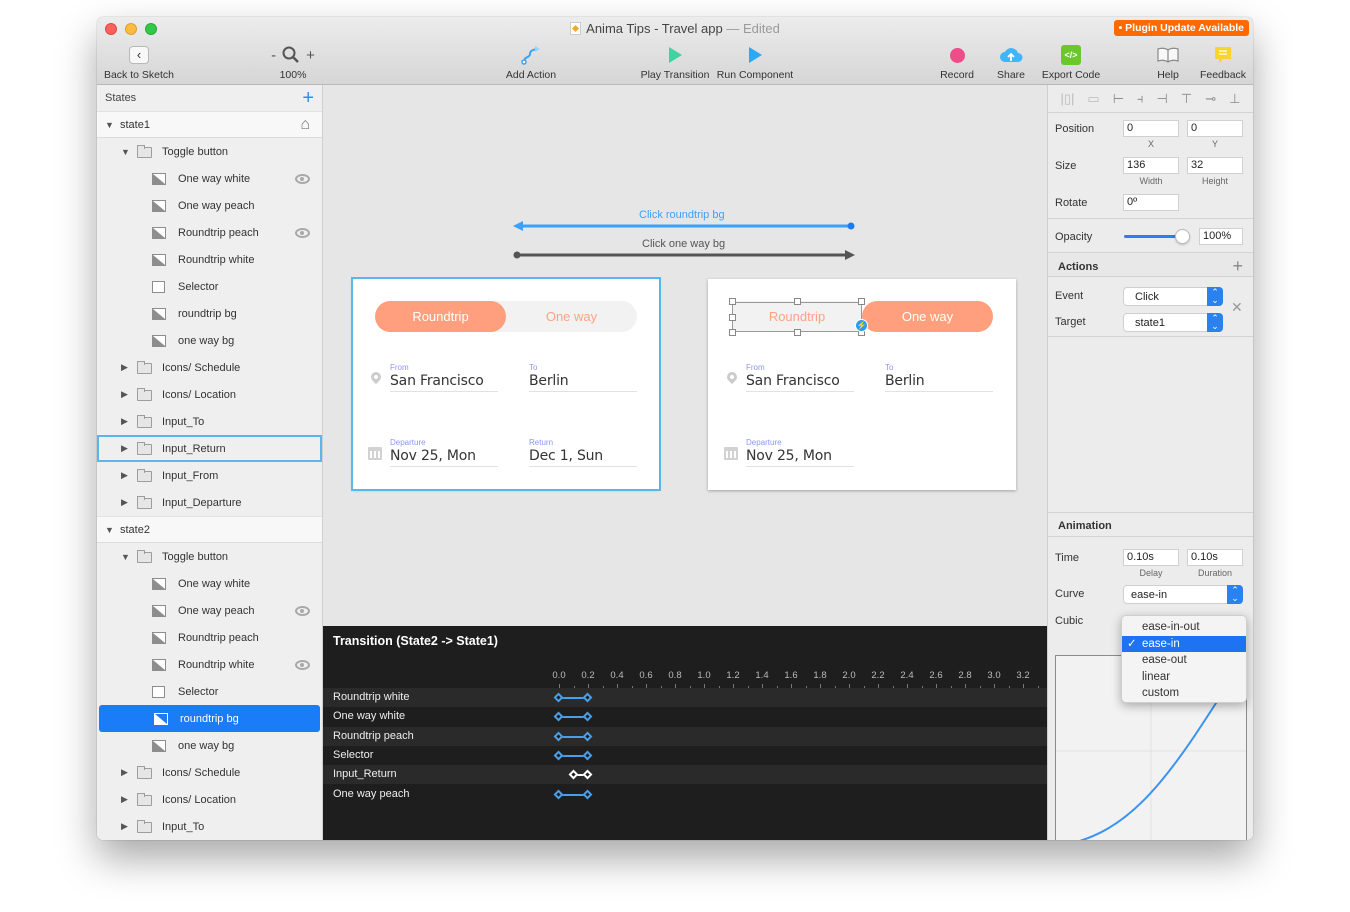 The image size is (1350, 912). What do you see at coordinates (1215, 128) in the screenshot?
I see `position-y-input: 0` at bounding box center [1215, 128].